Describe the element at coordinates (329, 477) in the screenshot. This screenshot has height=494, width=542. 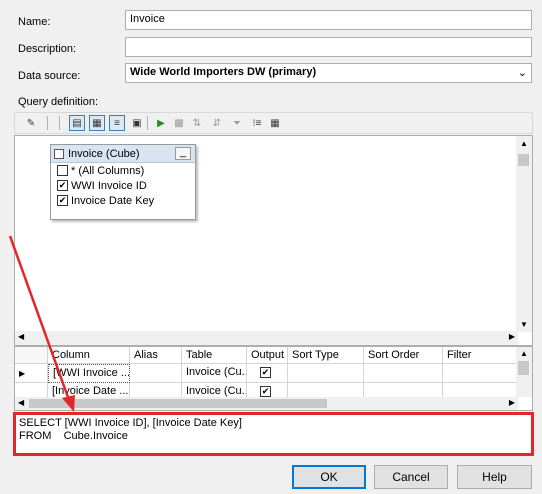
I see `ok-button: OK` at that location.